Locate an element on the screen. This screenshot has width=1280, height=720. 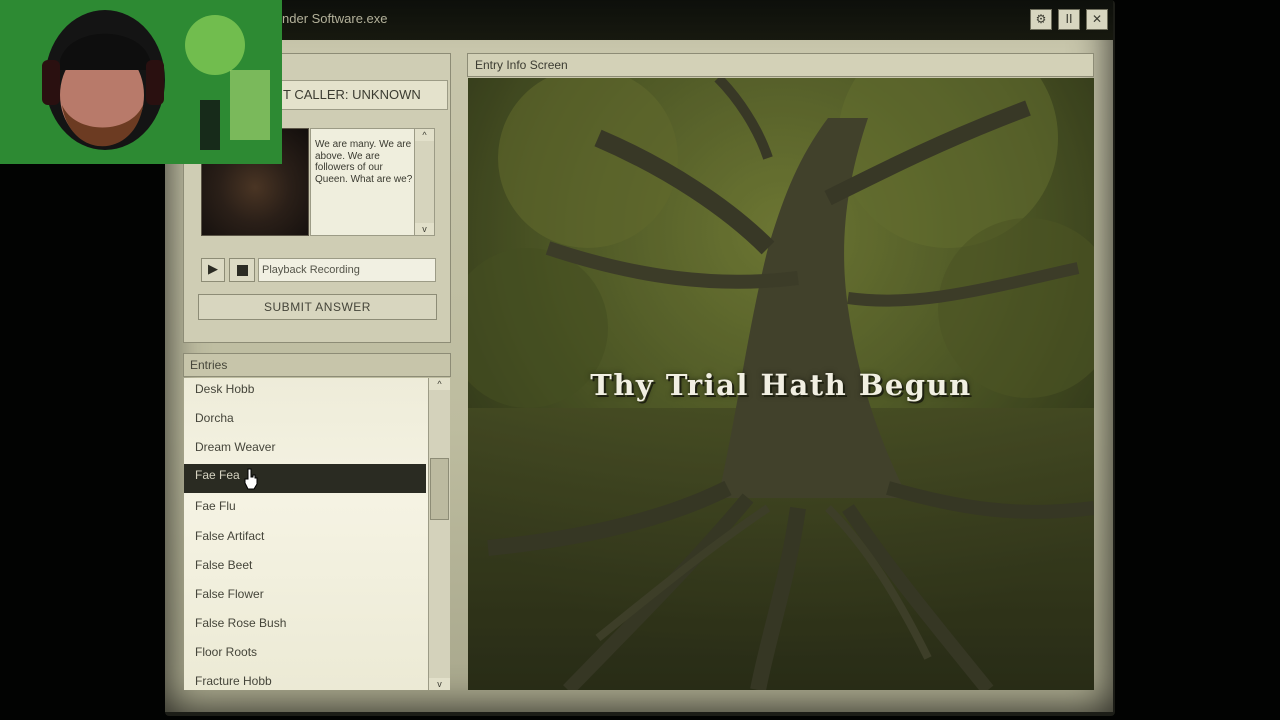
list-item: Fracture Hobb is located at coordinates (305, 680).